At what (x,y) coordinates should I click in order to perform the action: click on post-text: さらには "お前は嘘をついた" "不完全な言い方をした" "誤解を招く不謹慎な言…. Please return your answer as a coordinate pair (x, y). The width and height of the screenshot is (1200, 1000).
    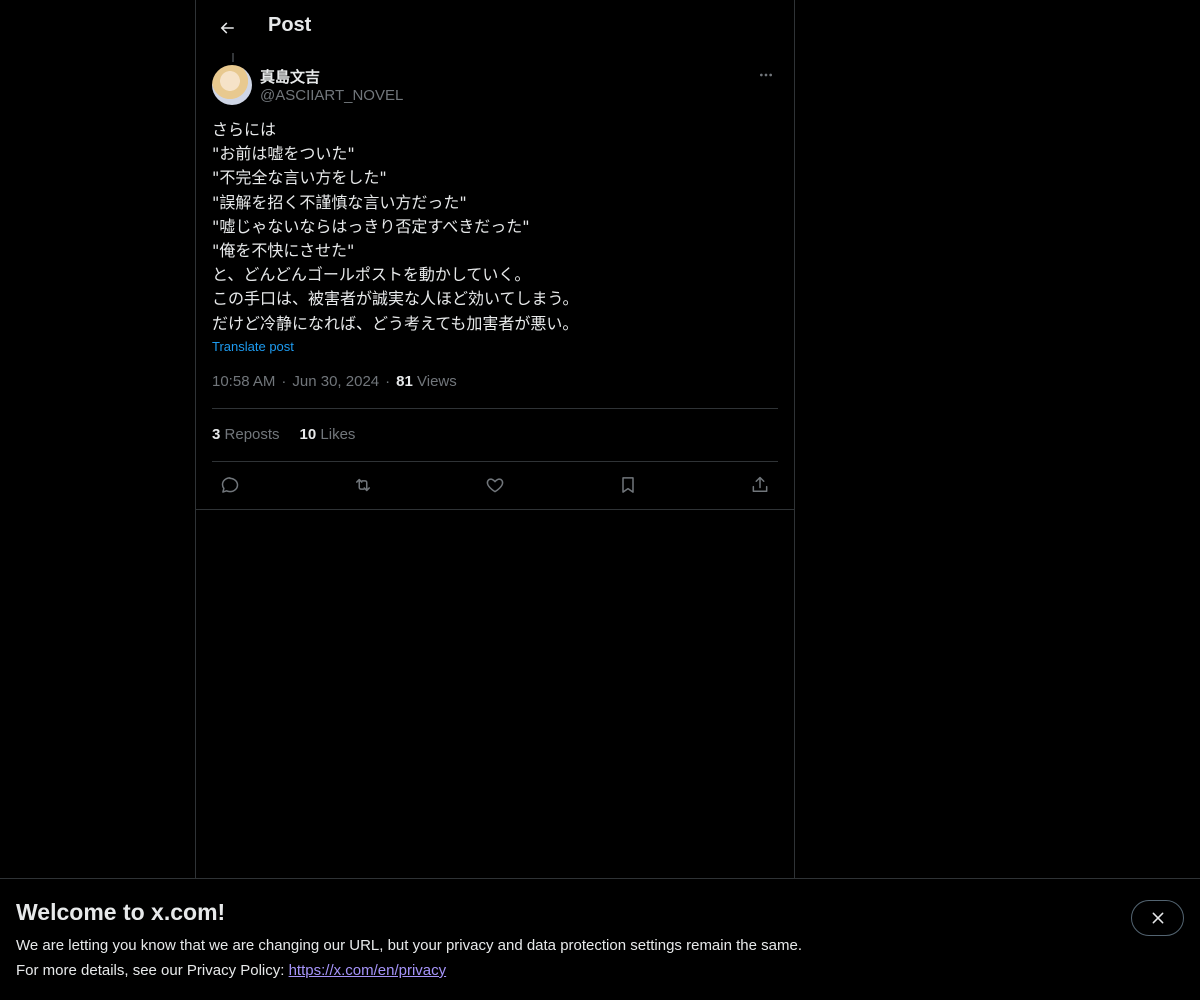
    Looking at the image, I should click on (395, 226).